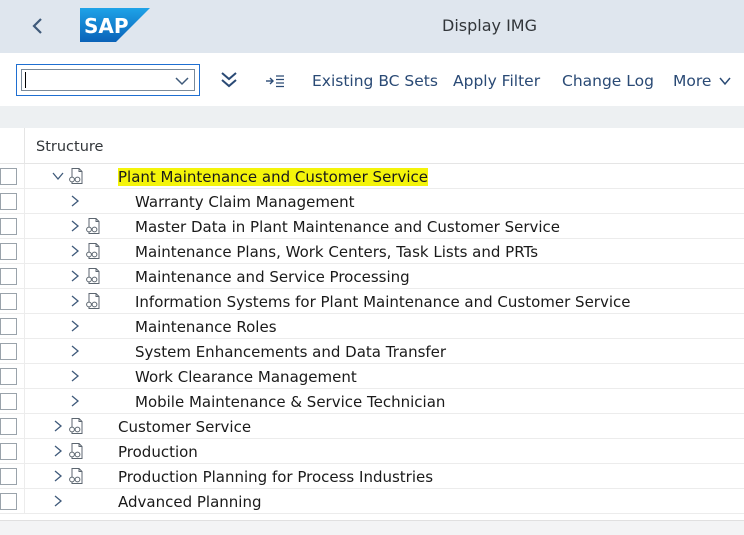 This screenshot has width=744, height=535. I want to click on apply-filter-button: Apply Filter, so click(496, 81).